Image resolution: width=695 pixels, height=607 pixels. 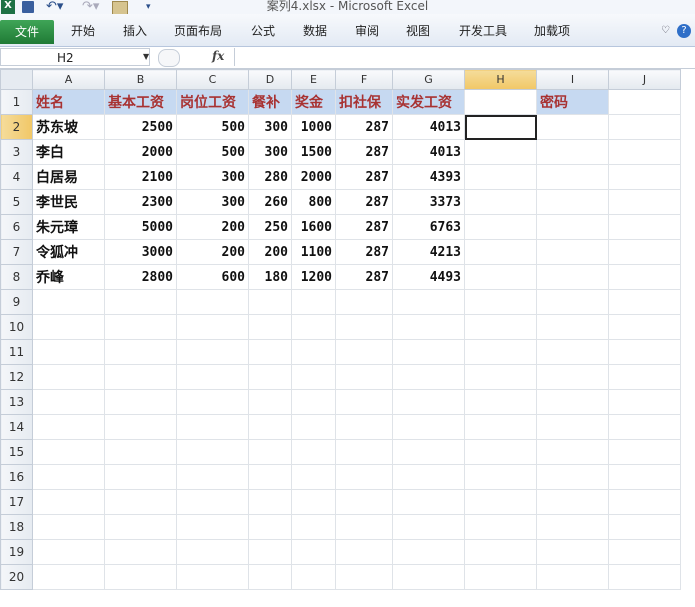 I want to click on cell-f5: 287, so click(x=364, y=202).